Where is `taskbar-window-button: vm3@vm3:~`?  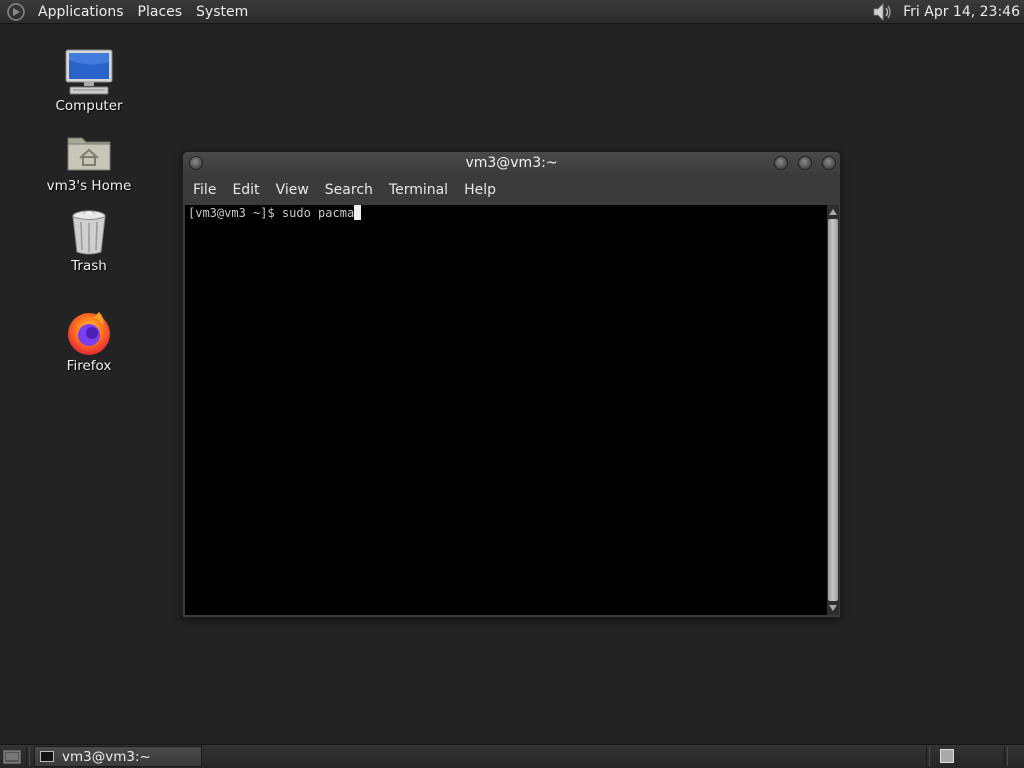 taskbar-window-button: vm3@vm3:~ is located at coordinates (118, 756).